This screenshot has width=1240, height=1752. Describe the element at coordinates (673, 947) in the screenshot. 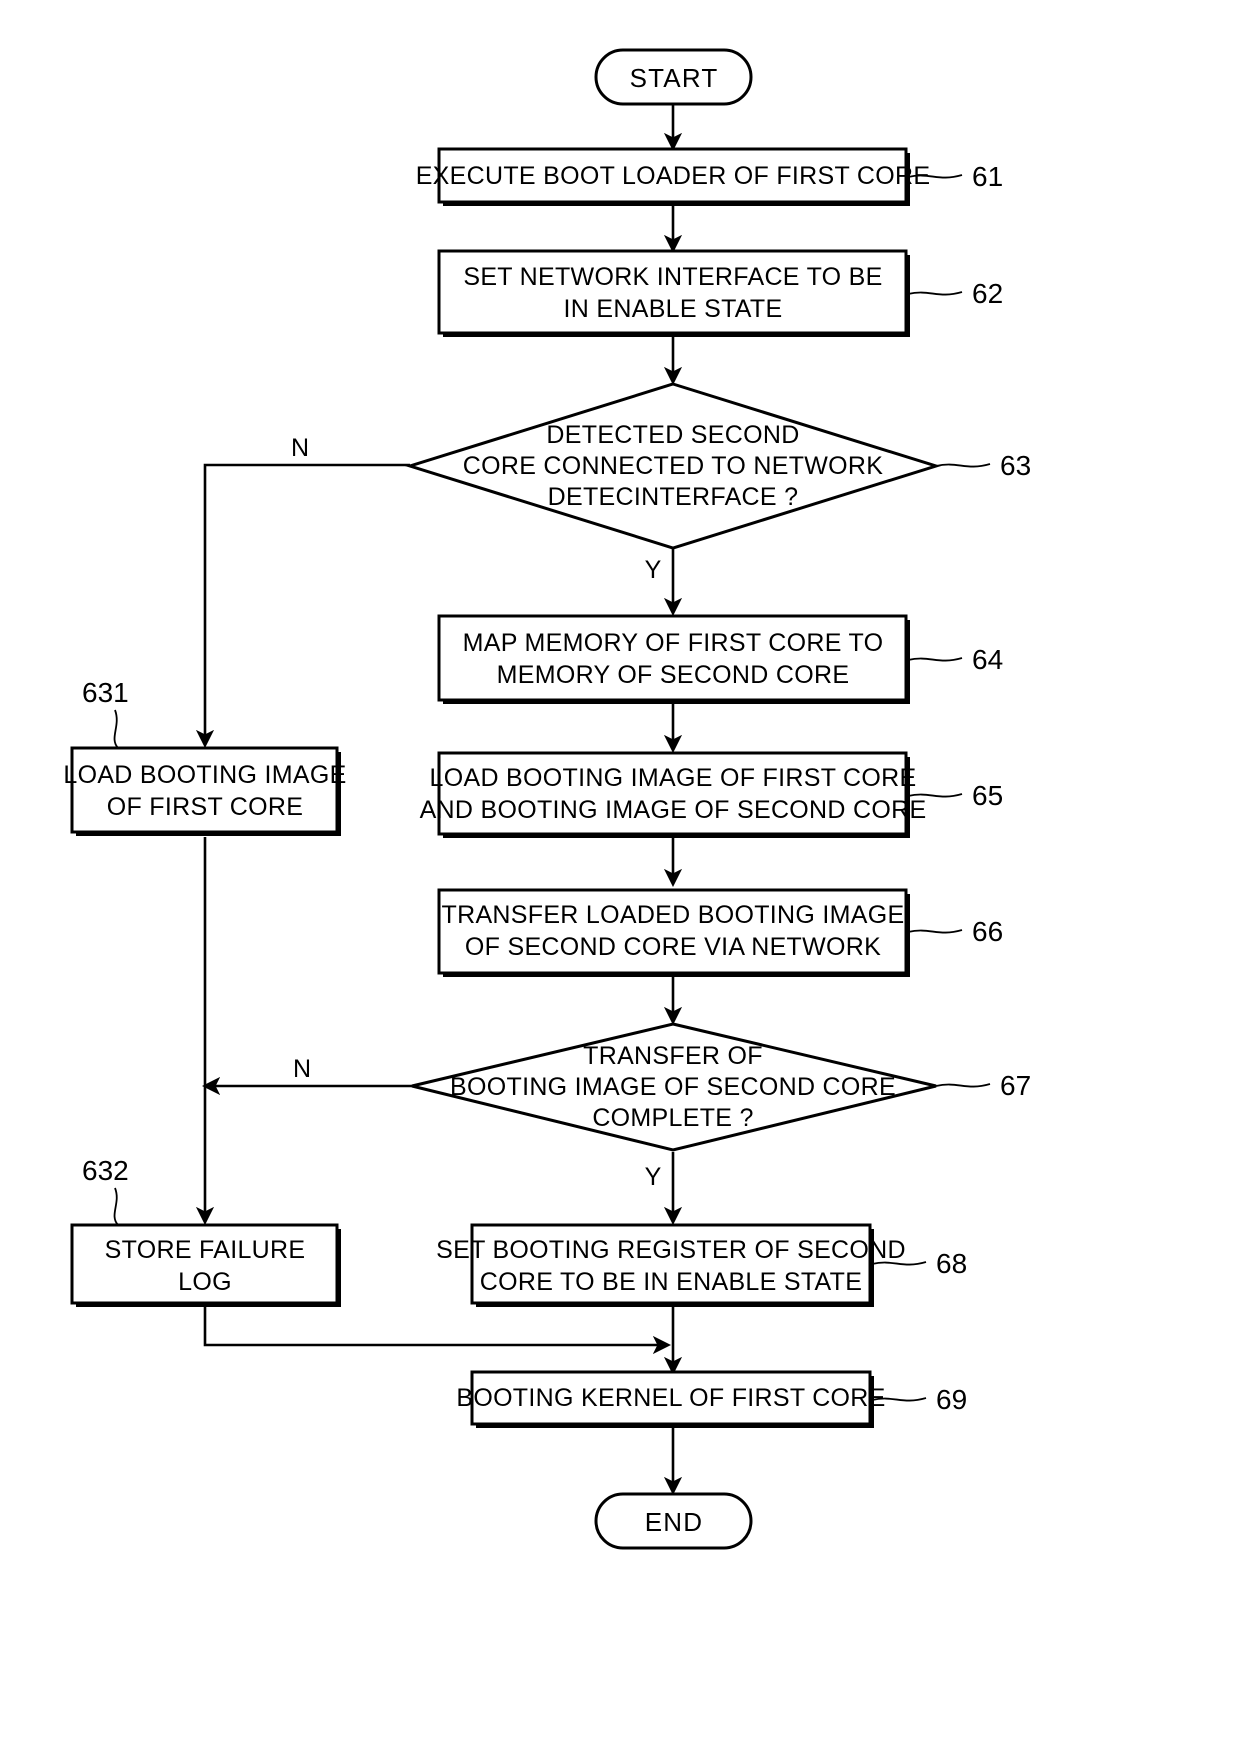

I see `node-66-line-2: OF SECOND CORE VIA NETWORK` at that location.